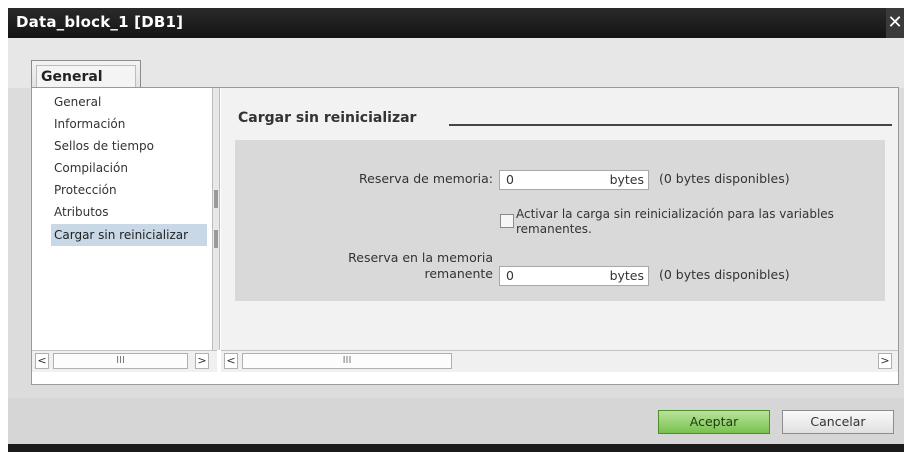 The width and height of the screenshot is (904, 452). I want to click on nav-item-general: General, so click(77, 102).